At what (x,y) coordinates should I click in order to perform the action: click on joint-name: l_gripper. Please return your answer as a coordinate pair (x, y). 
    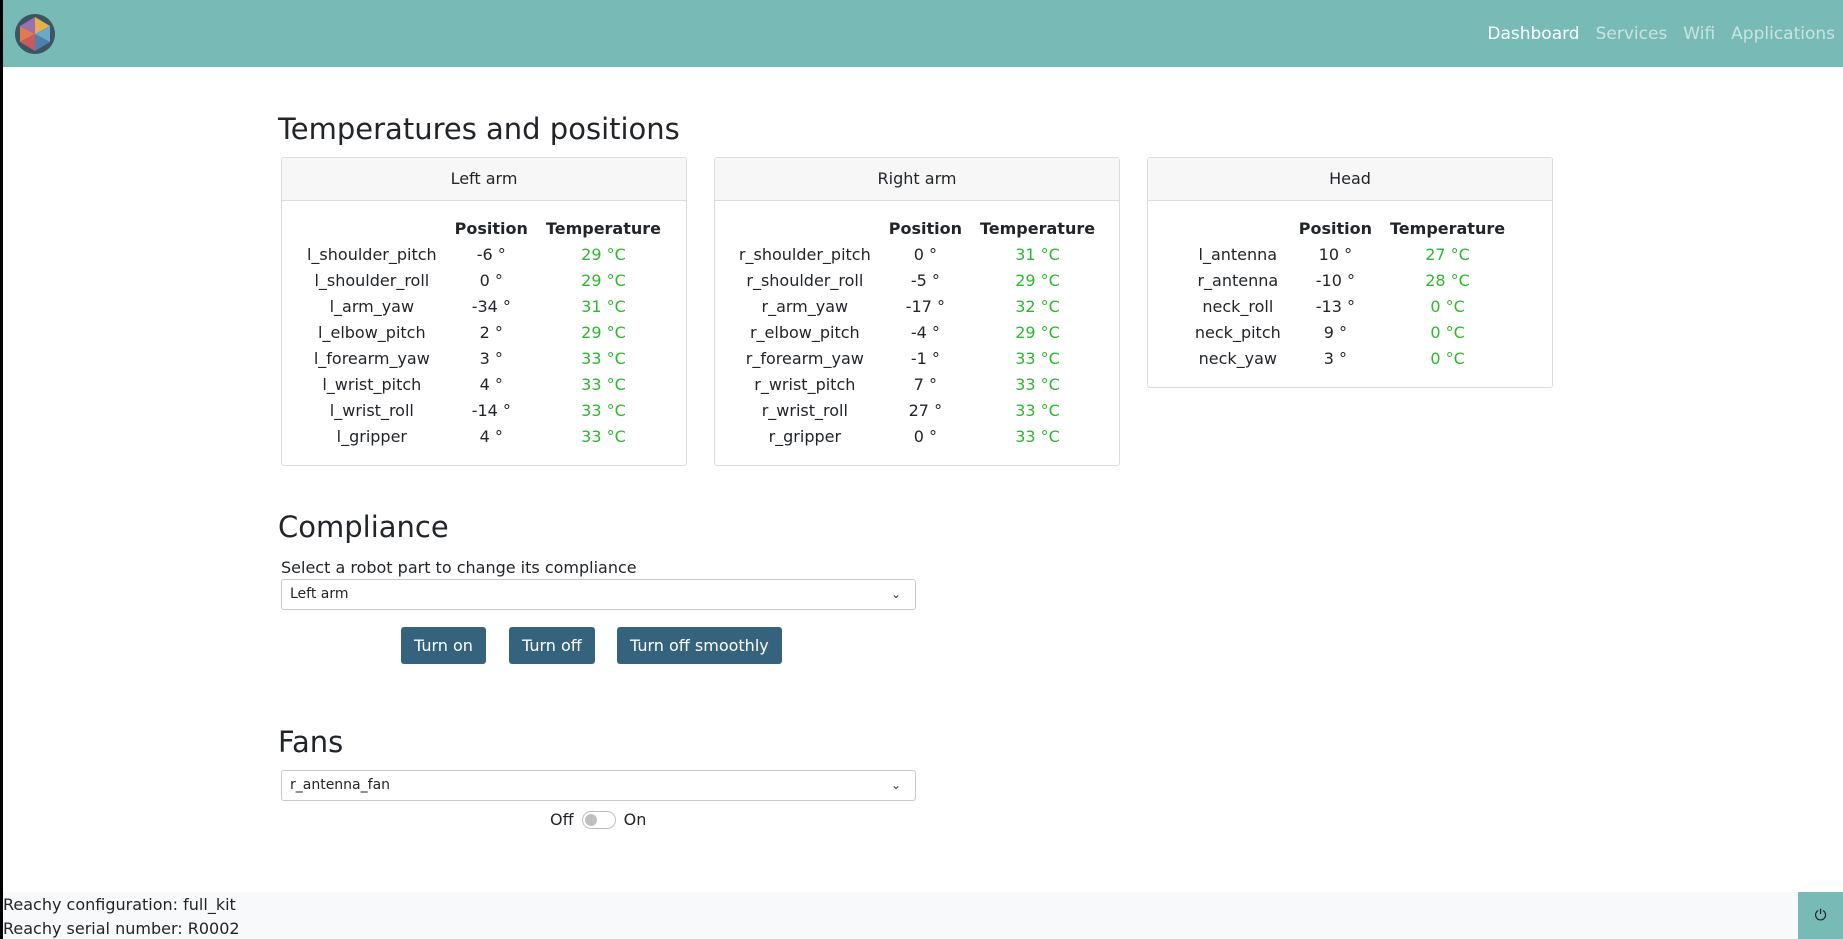
    Looking at the image, I should click on (371, 436).